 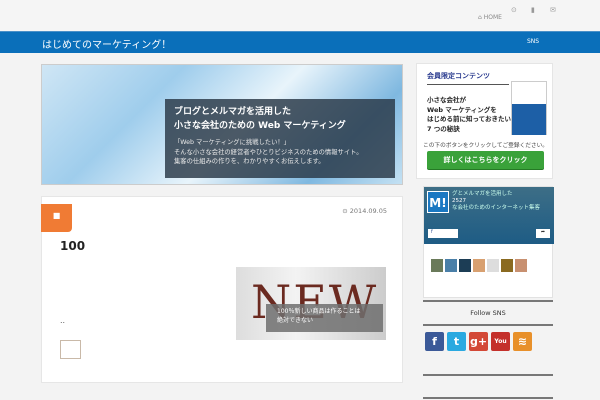 I want to click on body-line: Web マーケティングを, so click(x=462, y=109).